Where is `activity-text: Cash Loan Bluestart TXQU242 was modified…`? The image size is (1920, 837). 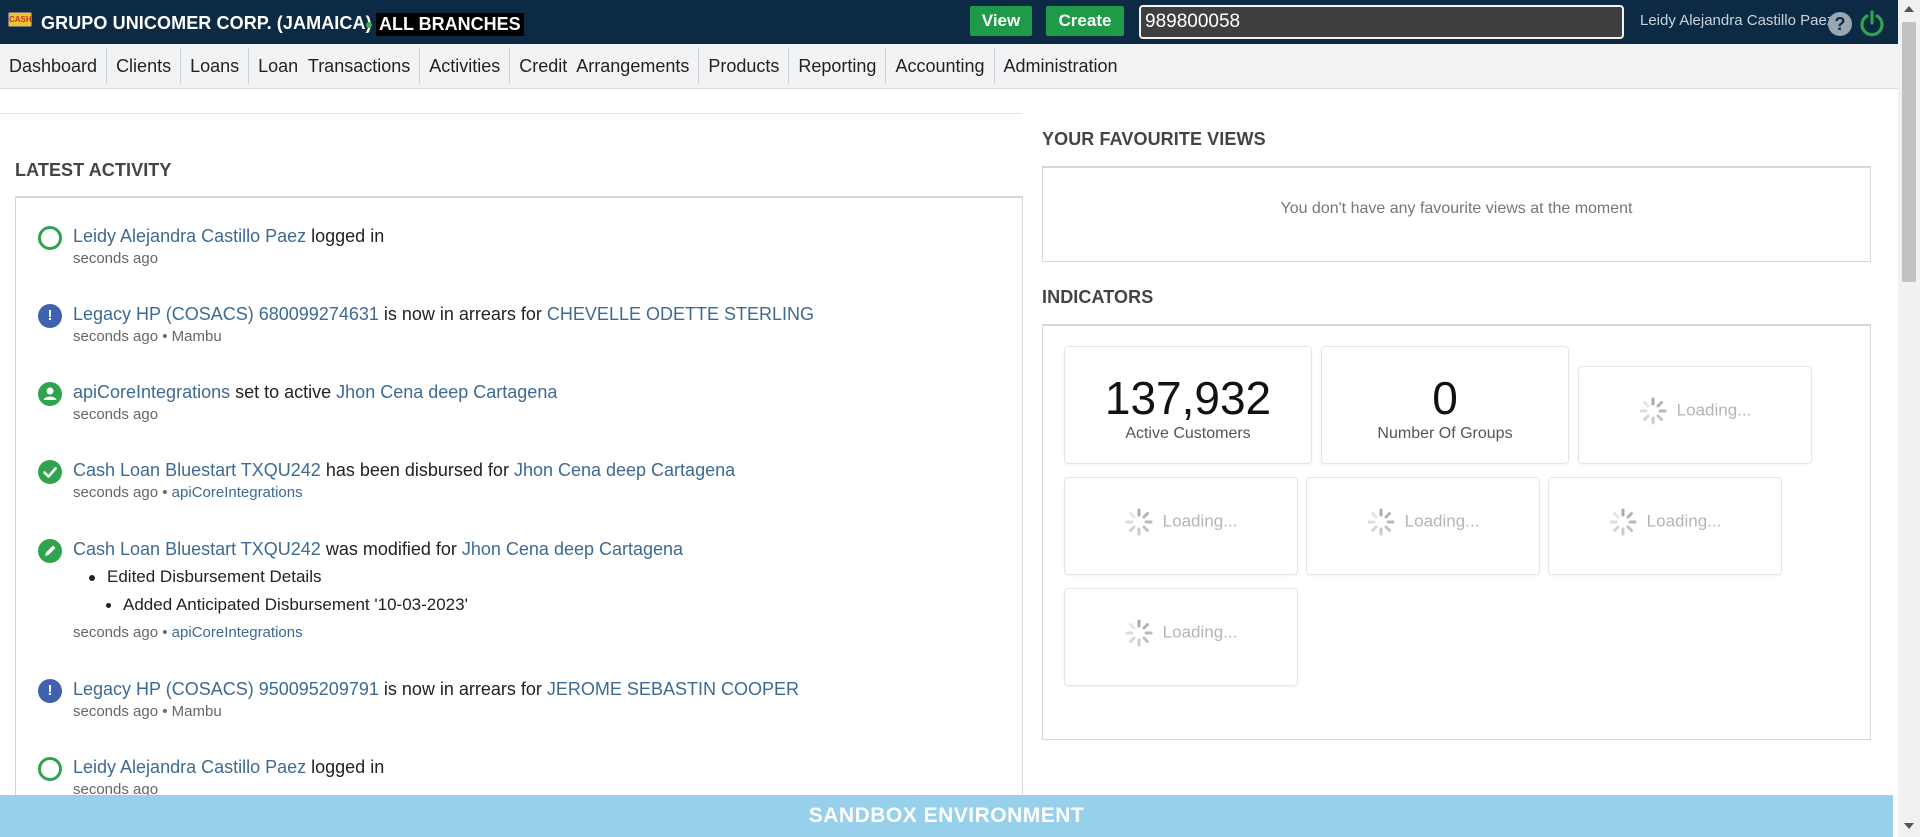 activity-text: Cash Loan Bluestart TXQU242 was modified… is located at coordinates (378, 549).